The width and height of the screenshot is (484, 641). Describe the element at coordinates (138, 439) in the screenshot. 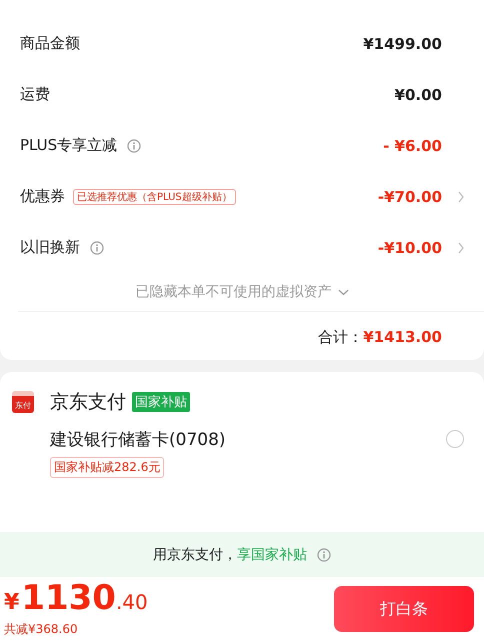

I see `bank-card-name: 建设银行储蓄卡(0708)` at that location.